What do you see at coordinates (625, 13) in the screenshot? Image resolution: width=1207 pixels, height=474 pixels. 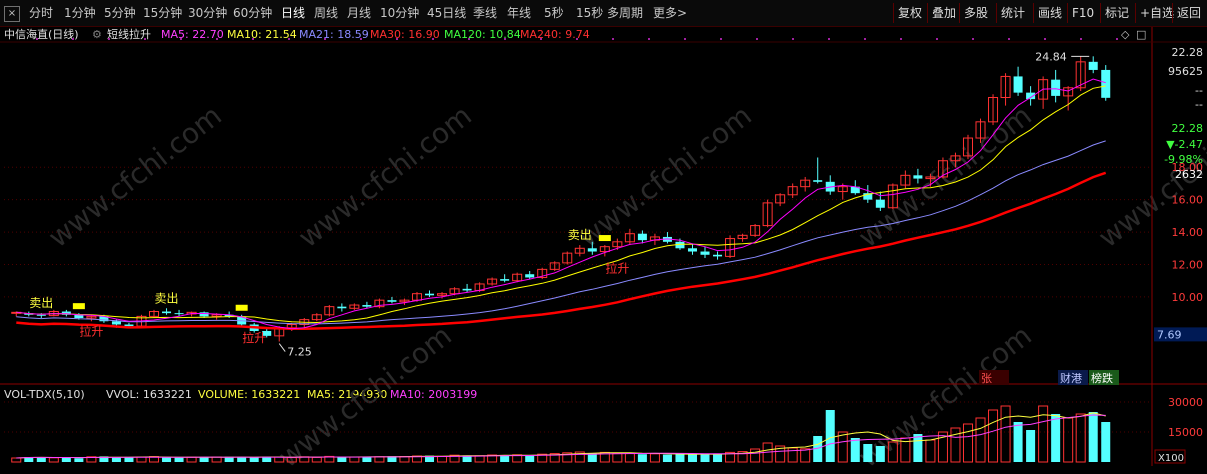 I see `period-tab-15: 多周期` at bounding box center [625, 13].